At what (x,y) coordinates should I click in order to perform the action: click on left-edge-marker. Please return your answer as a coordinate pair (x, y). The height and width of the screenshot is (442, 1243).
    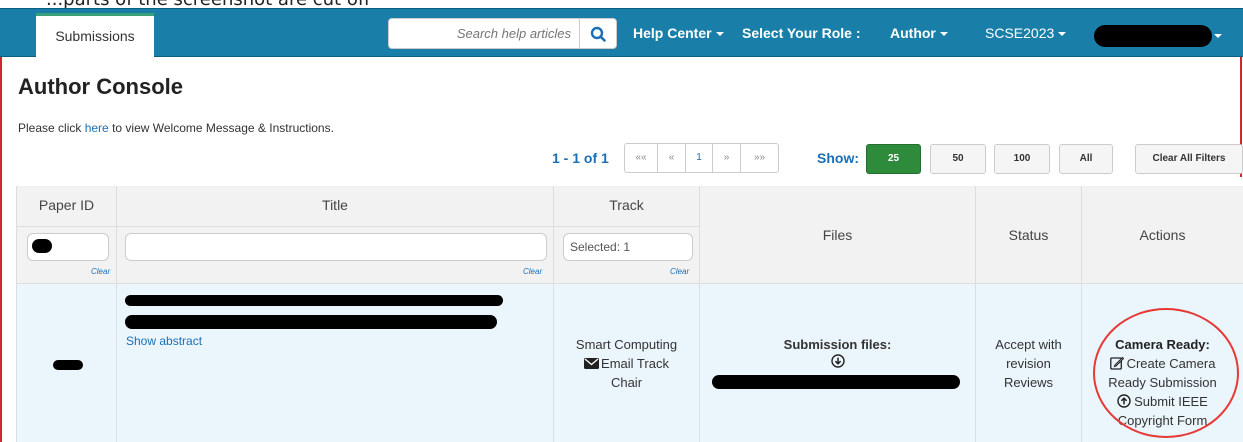
    Looking at the image, I should click on (1, 249).